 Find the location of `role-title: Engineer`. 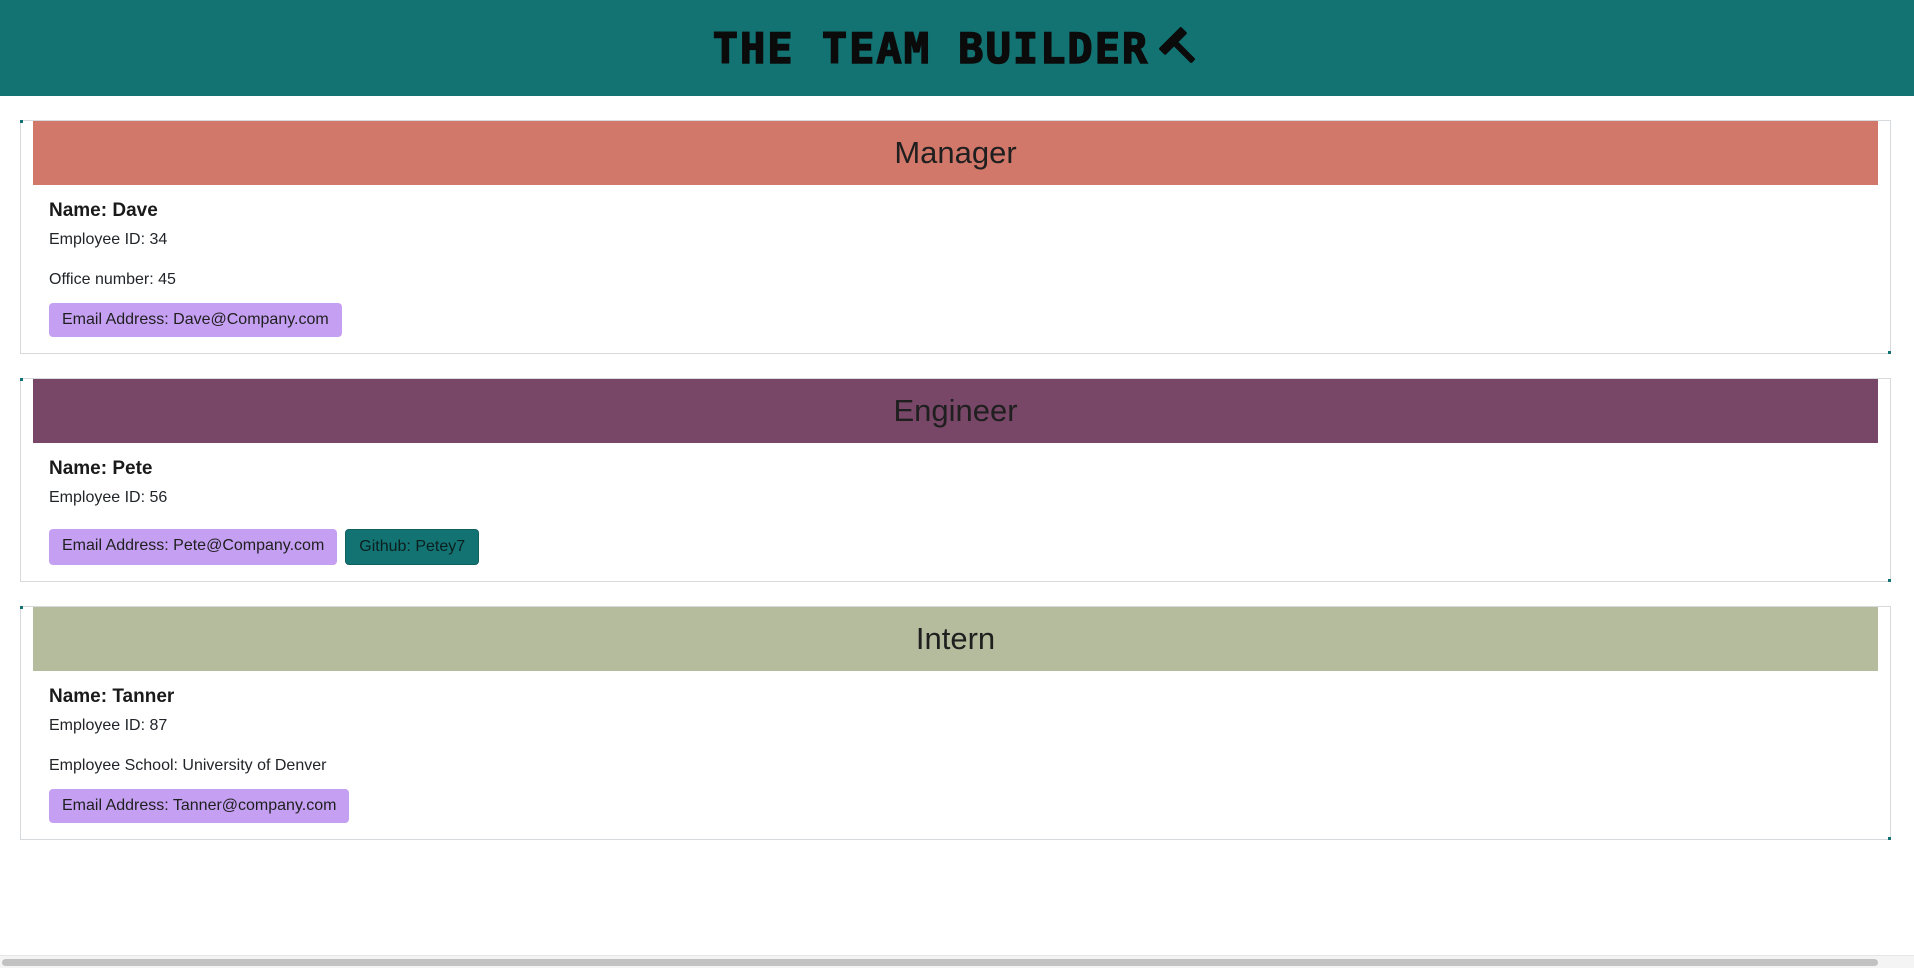

role-title: Engineer is located at coordinates (955, 410).